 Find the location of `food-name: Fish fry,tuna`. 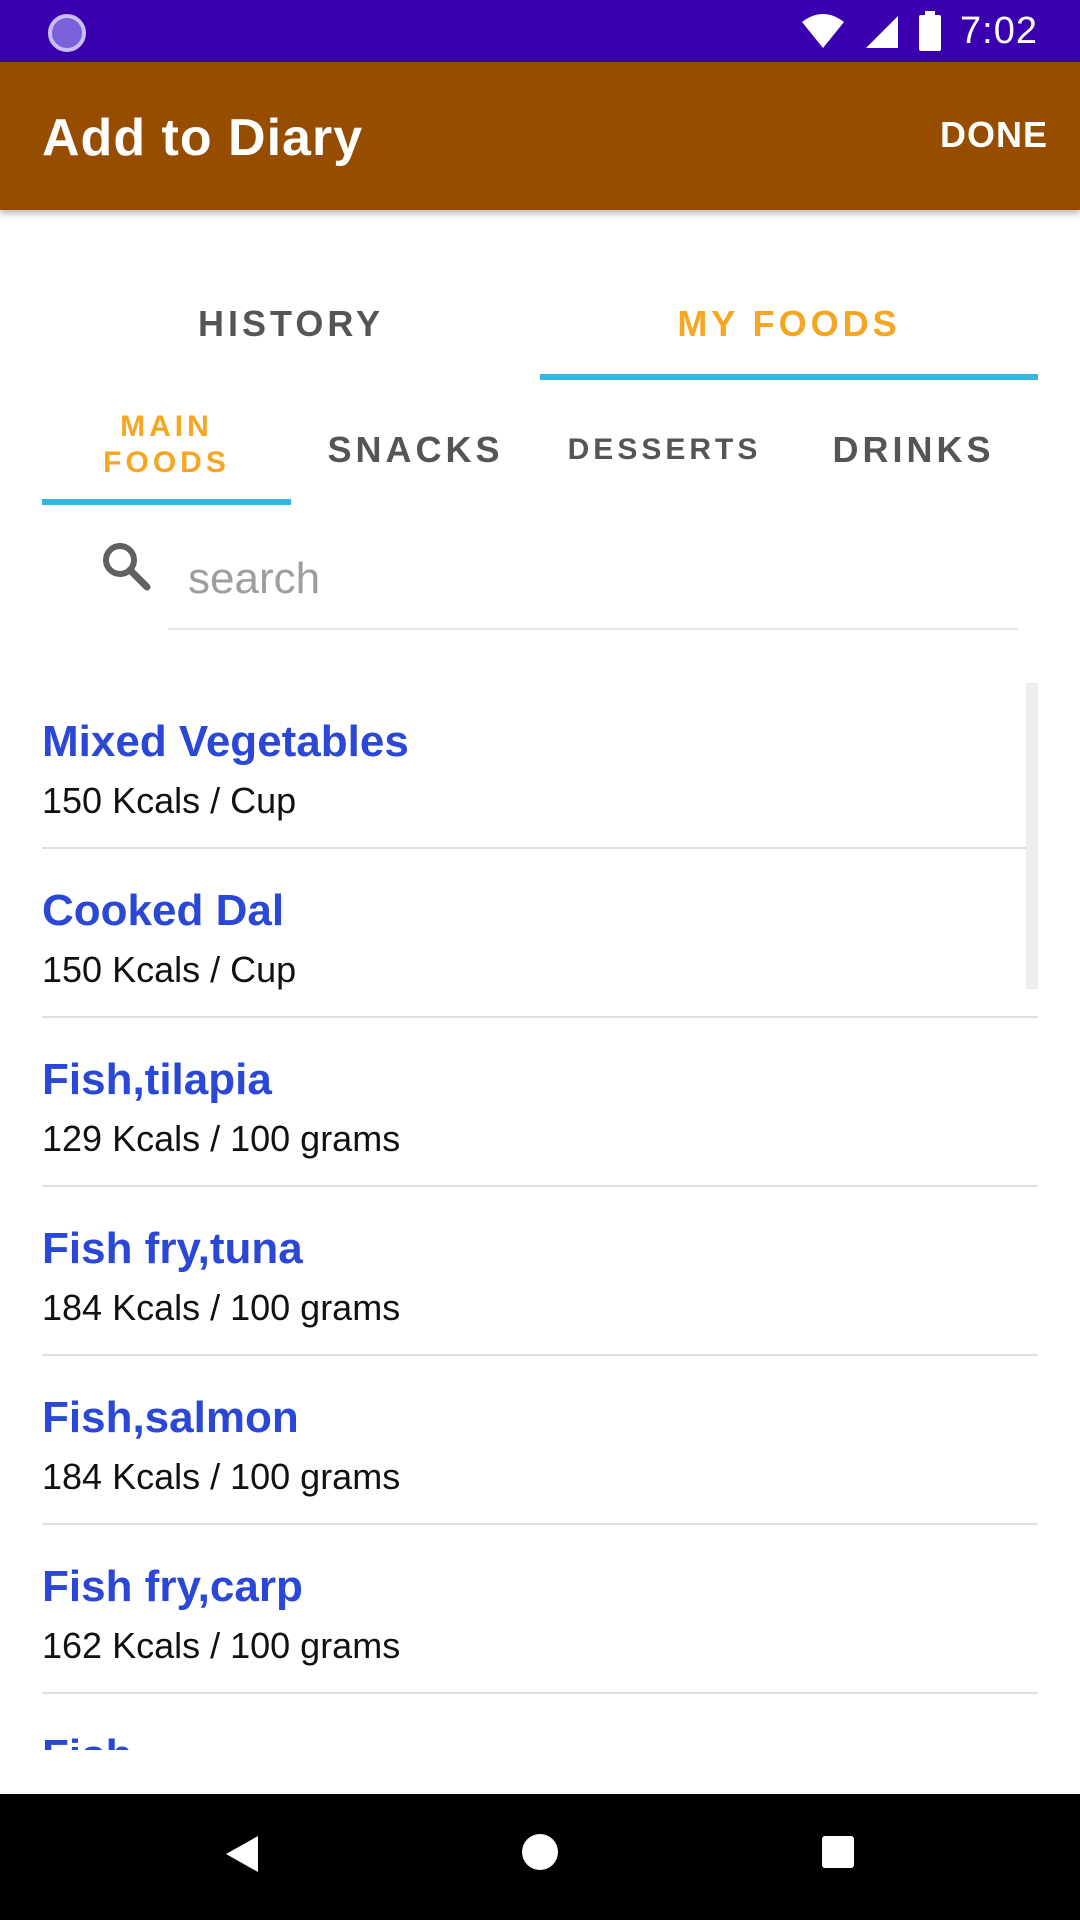

food-name: Fish fry,tuna is located at coordinates (172, 1248).